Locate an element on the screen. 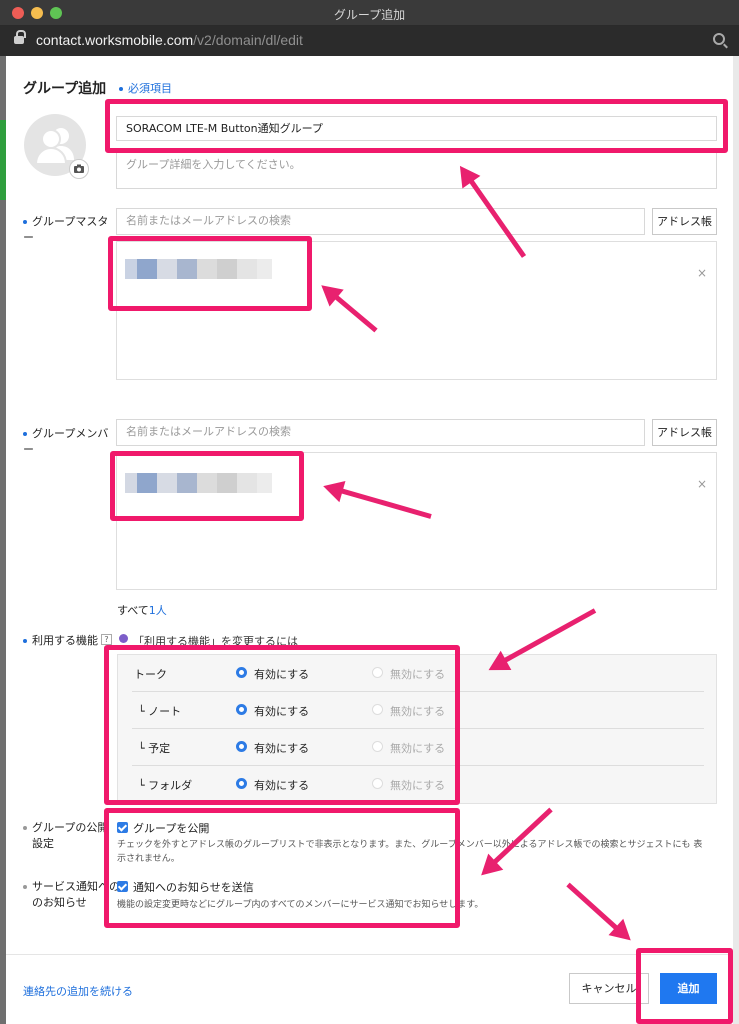 This screenshot has height=1024, width=739. lock-icon is located at coordinates (20, 37).